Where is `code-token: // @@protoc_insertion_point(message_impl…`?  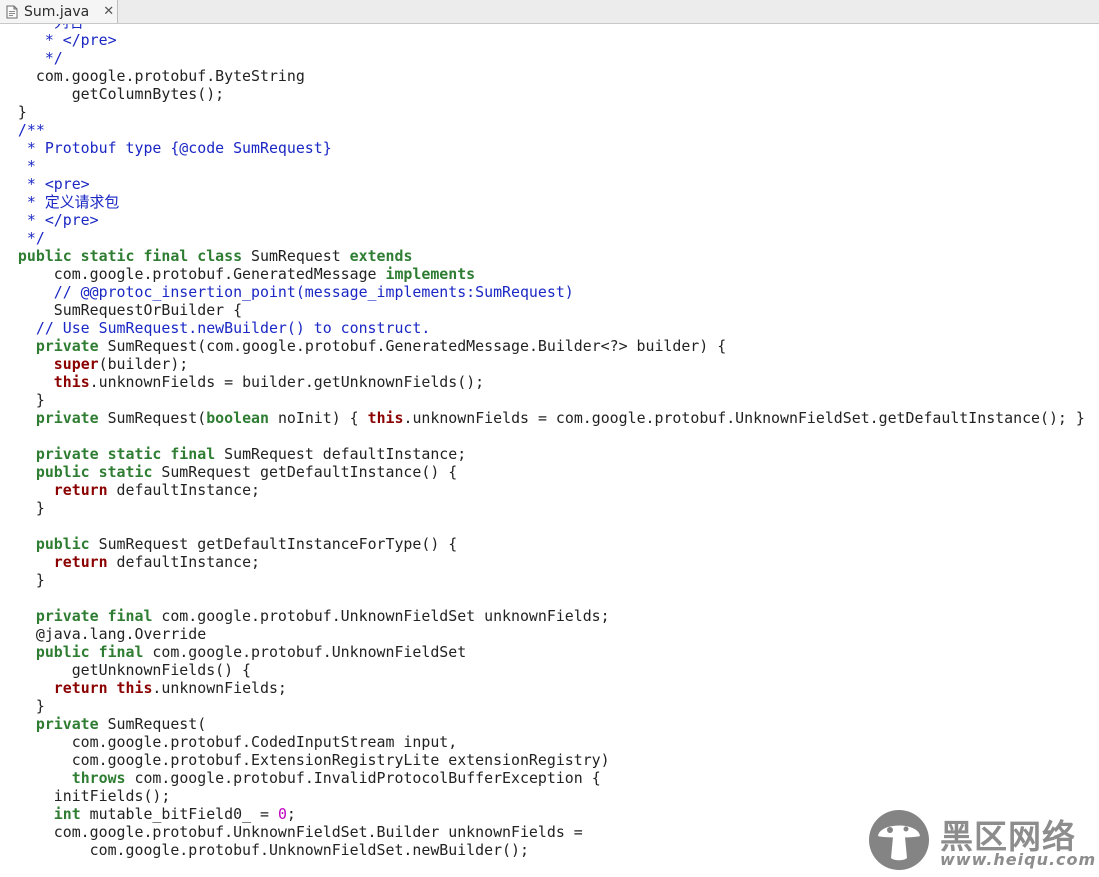
code-token: // @@protoc_insertion_point(message_impl… is located at coordinates (287, 292).